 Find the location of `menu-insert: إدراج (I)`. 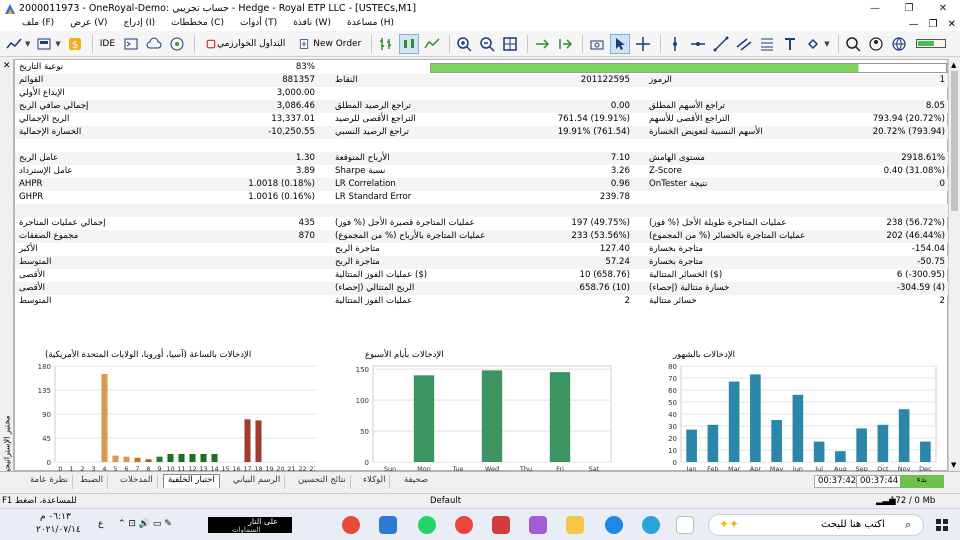

menu-insert: إدراج (I) is located at coordinates (139, 23).